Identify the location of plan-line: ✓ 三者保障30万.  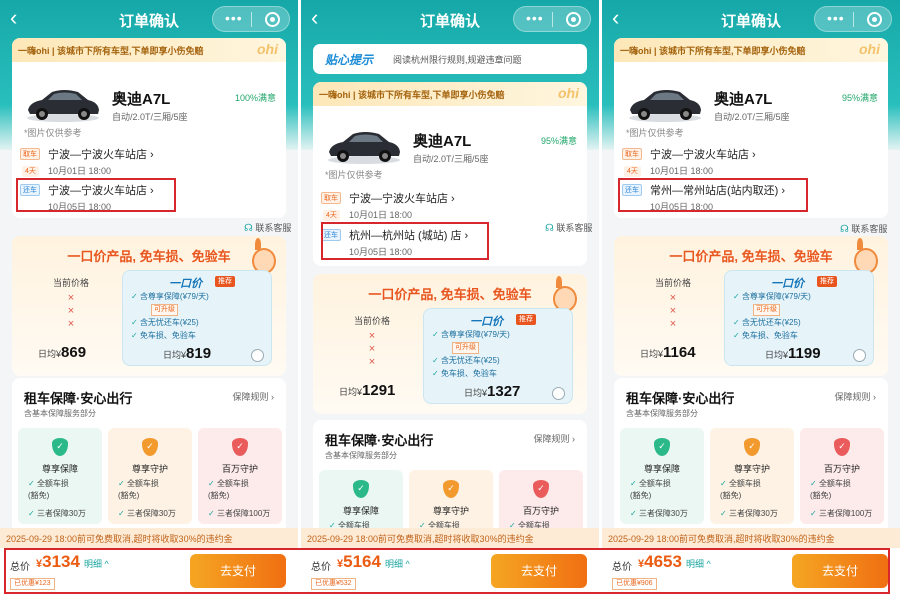
(147, 513).